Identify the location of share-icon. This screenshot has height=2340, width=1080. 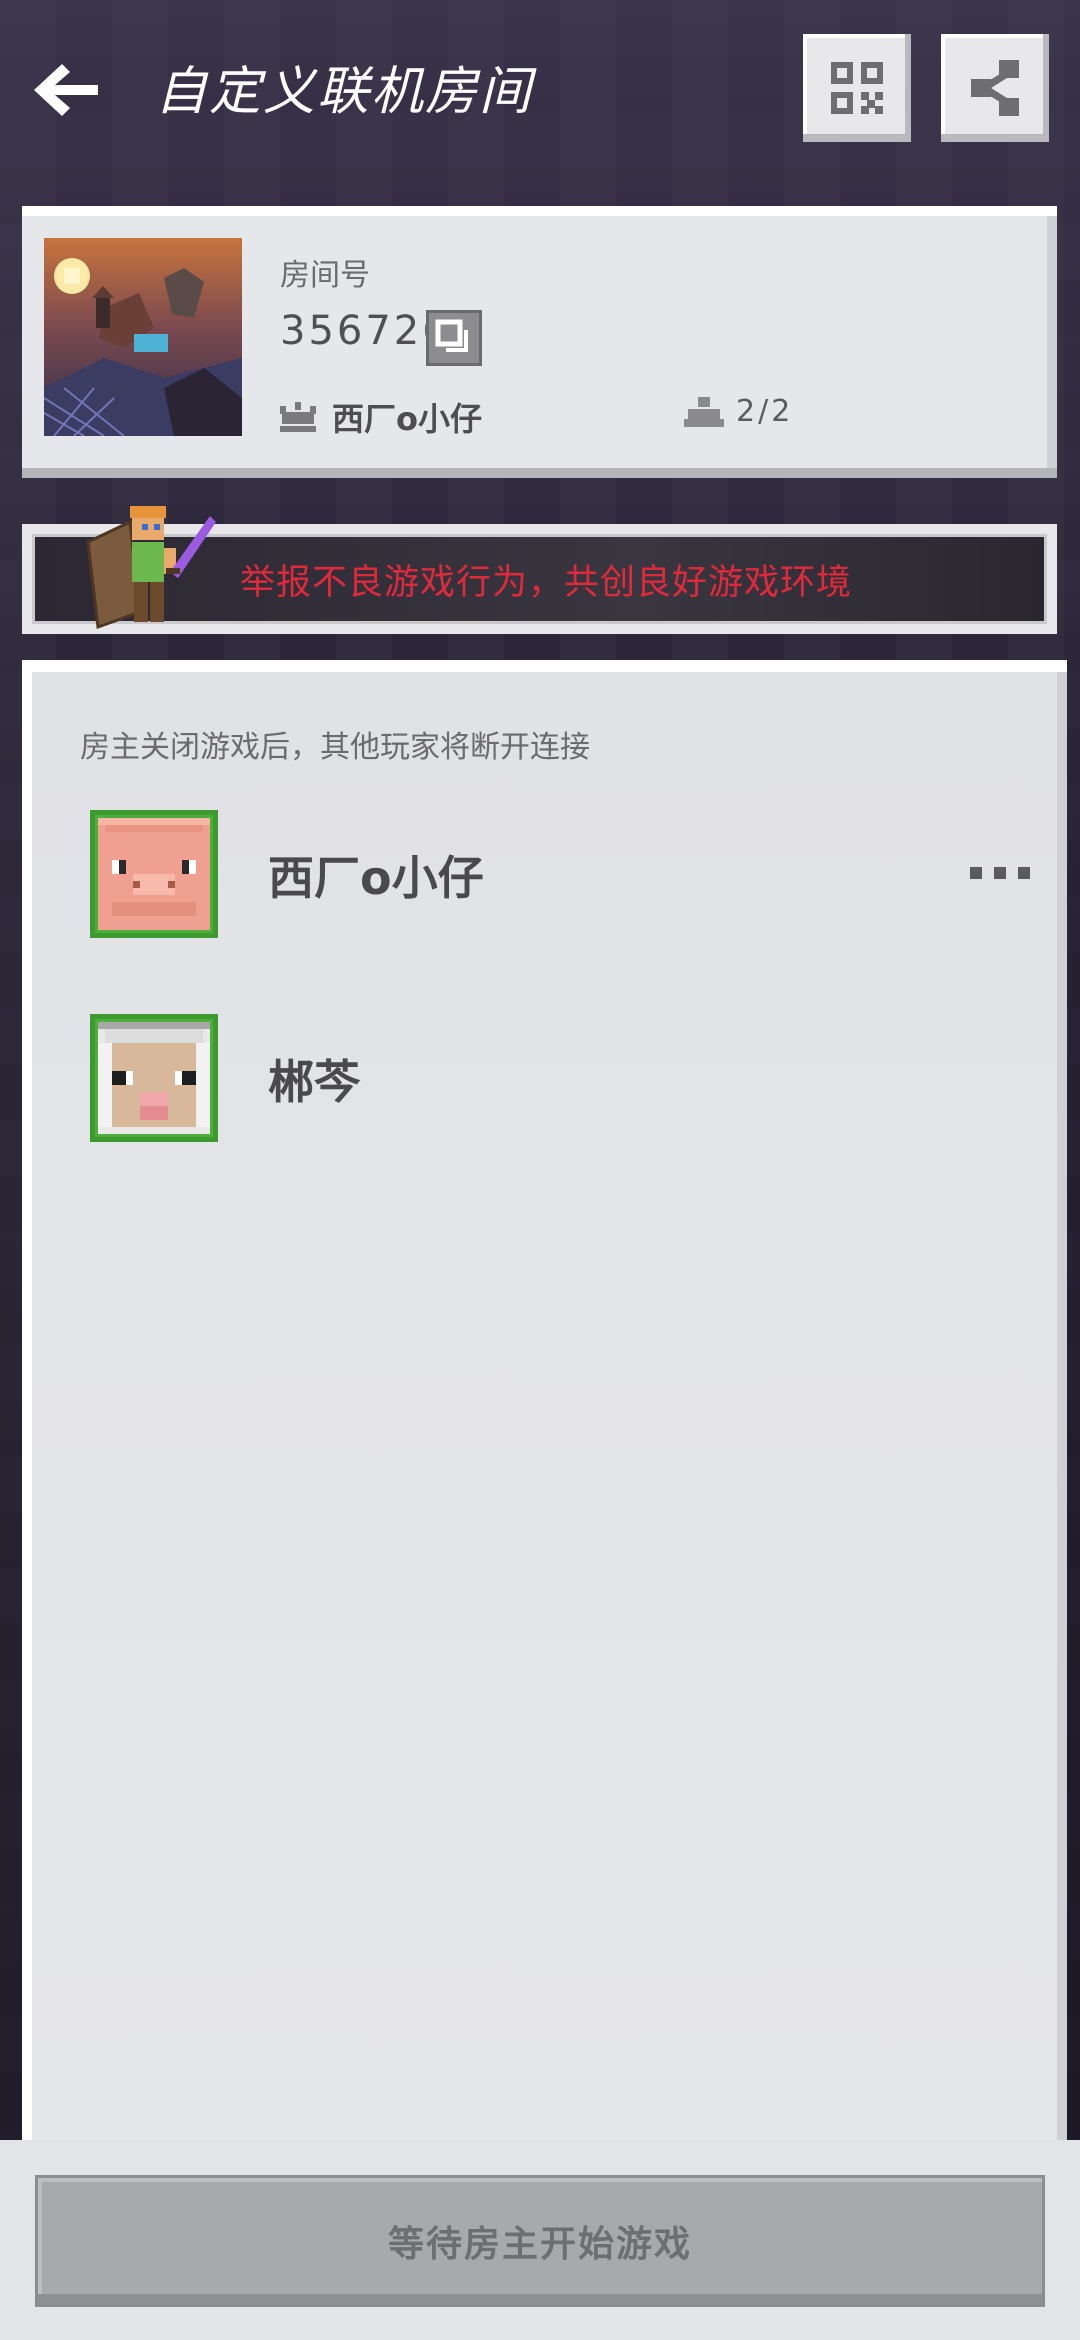
(995, 88).